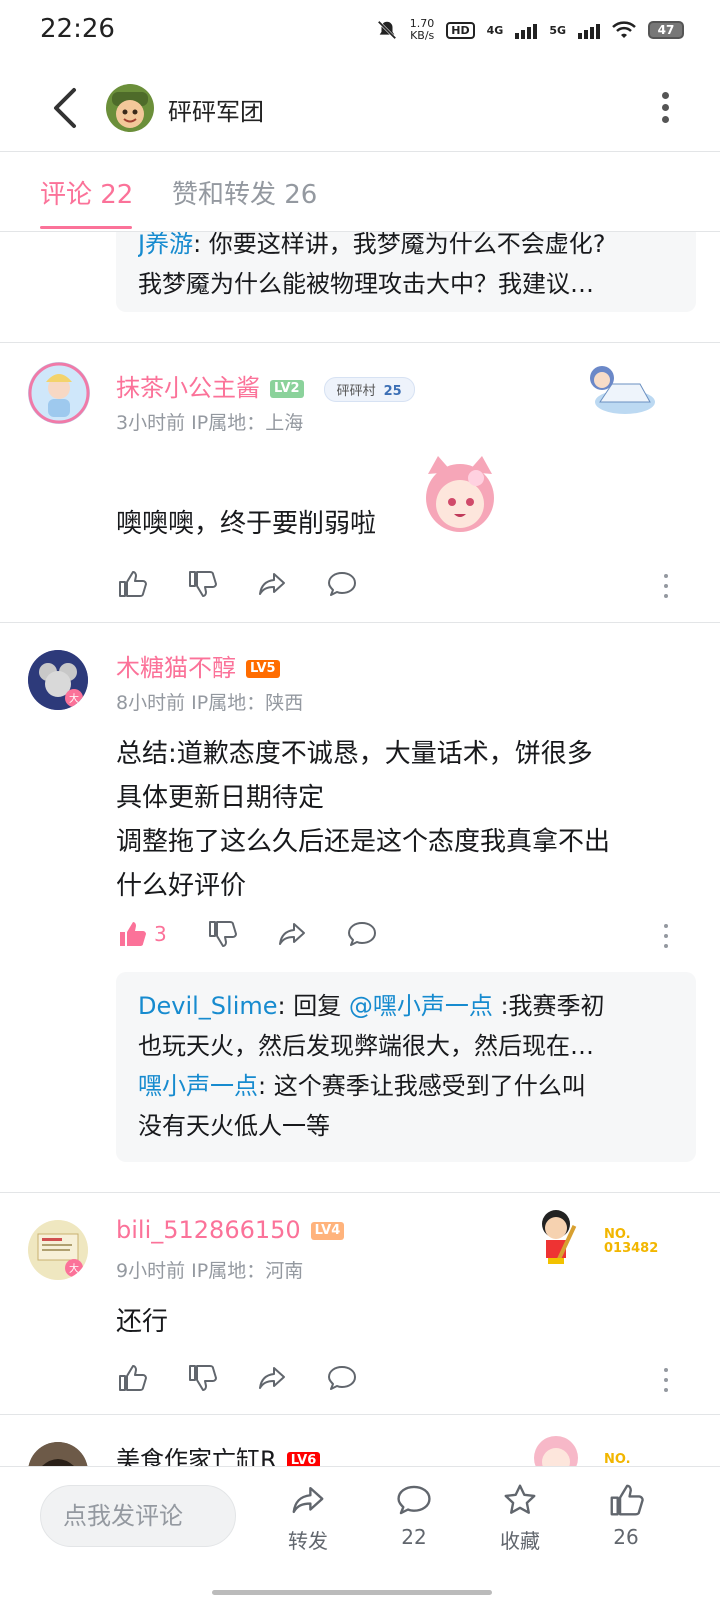 The height and width of the screenshot is (1603, 720). Describe the element at coordinates (265, 385) in the screenshot. I see `comment-author: 抹茶小公主酱 LV2 砰砰村 25` at that location.